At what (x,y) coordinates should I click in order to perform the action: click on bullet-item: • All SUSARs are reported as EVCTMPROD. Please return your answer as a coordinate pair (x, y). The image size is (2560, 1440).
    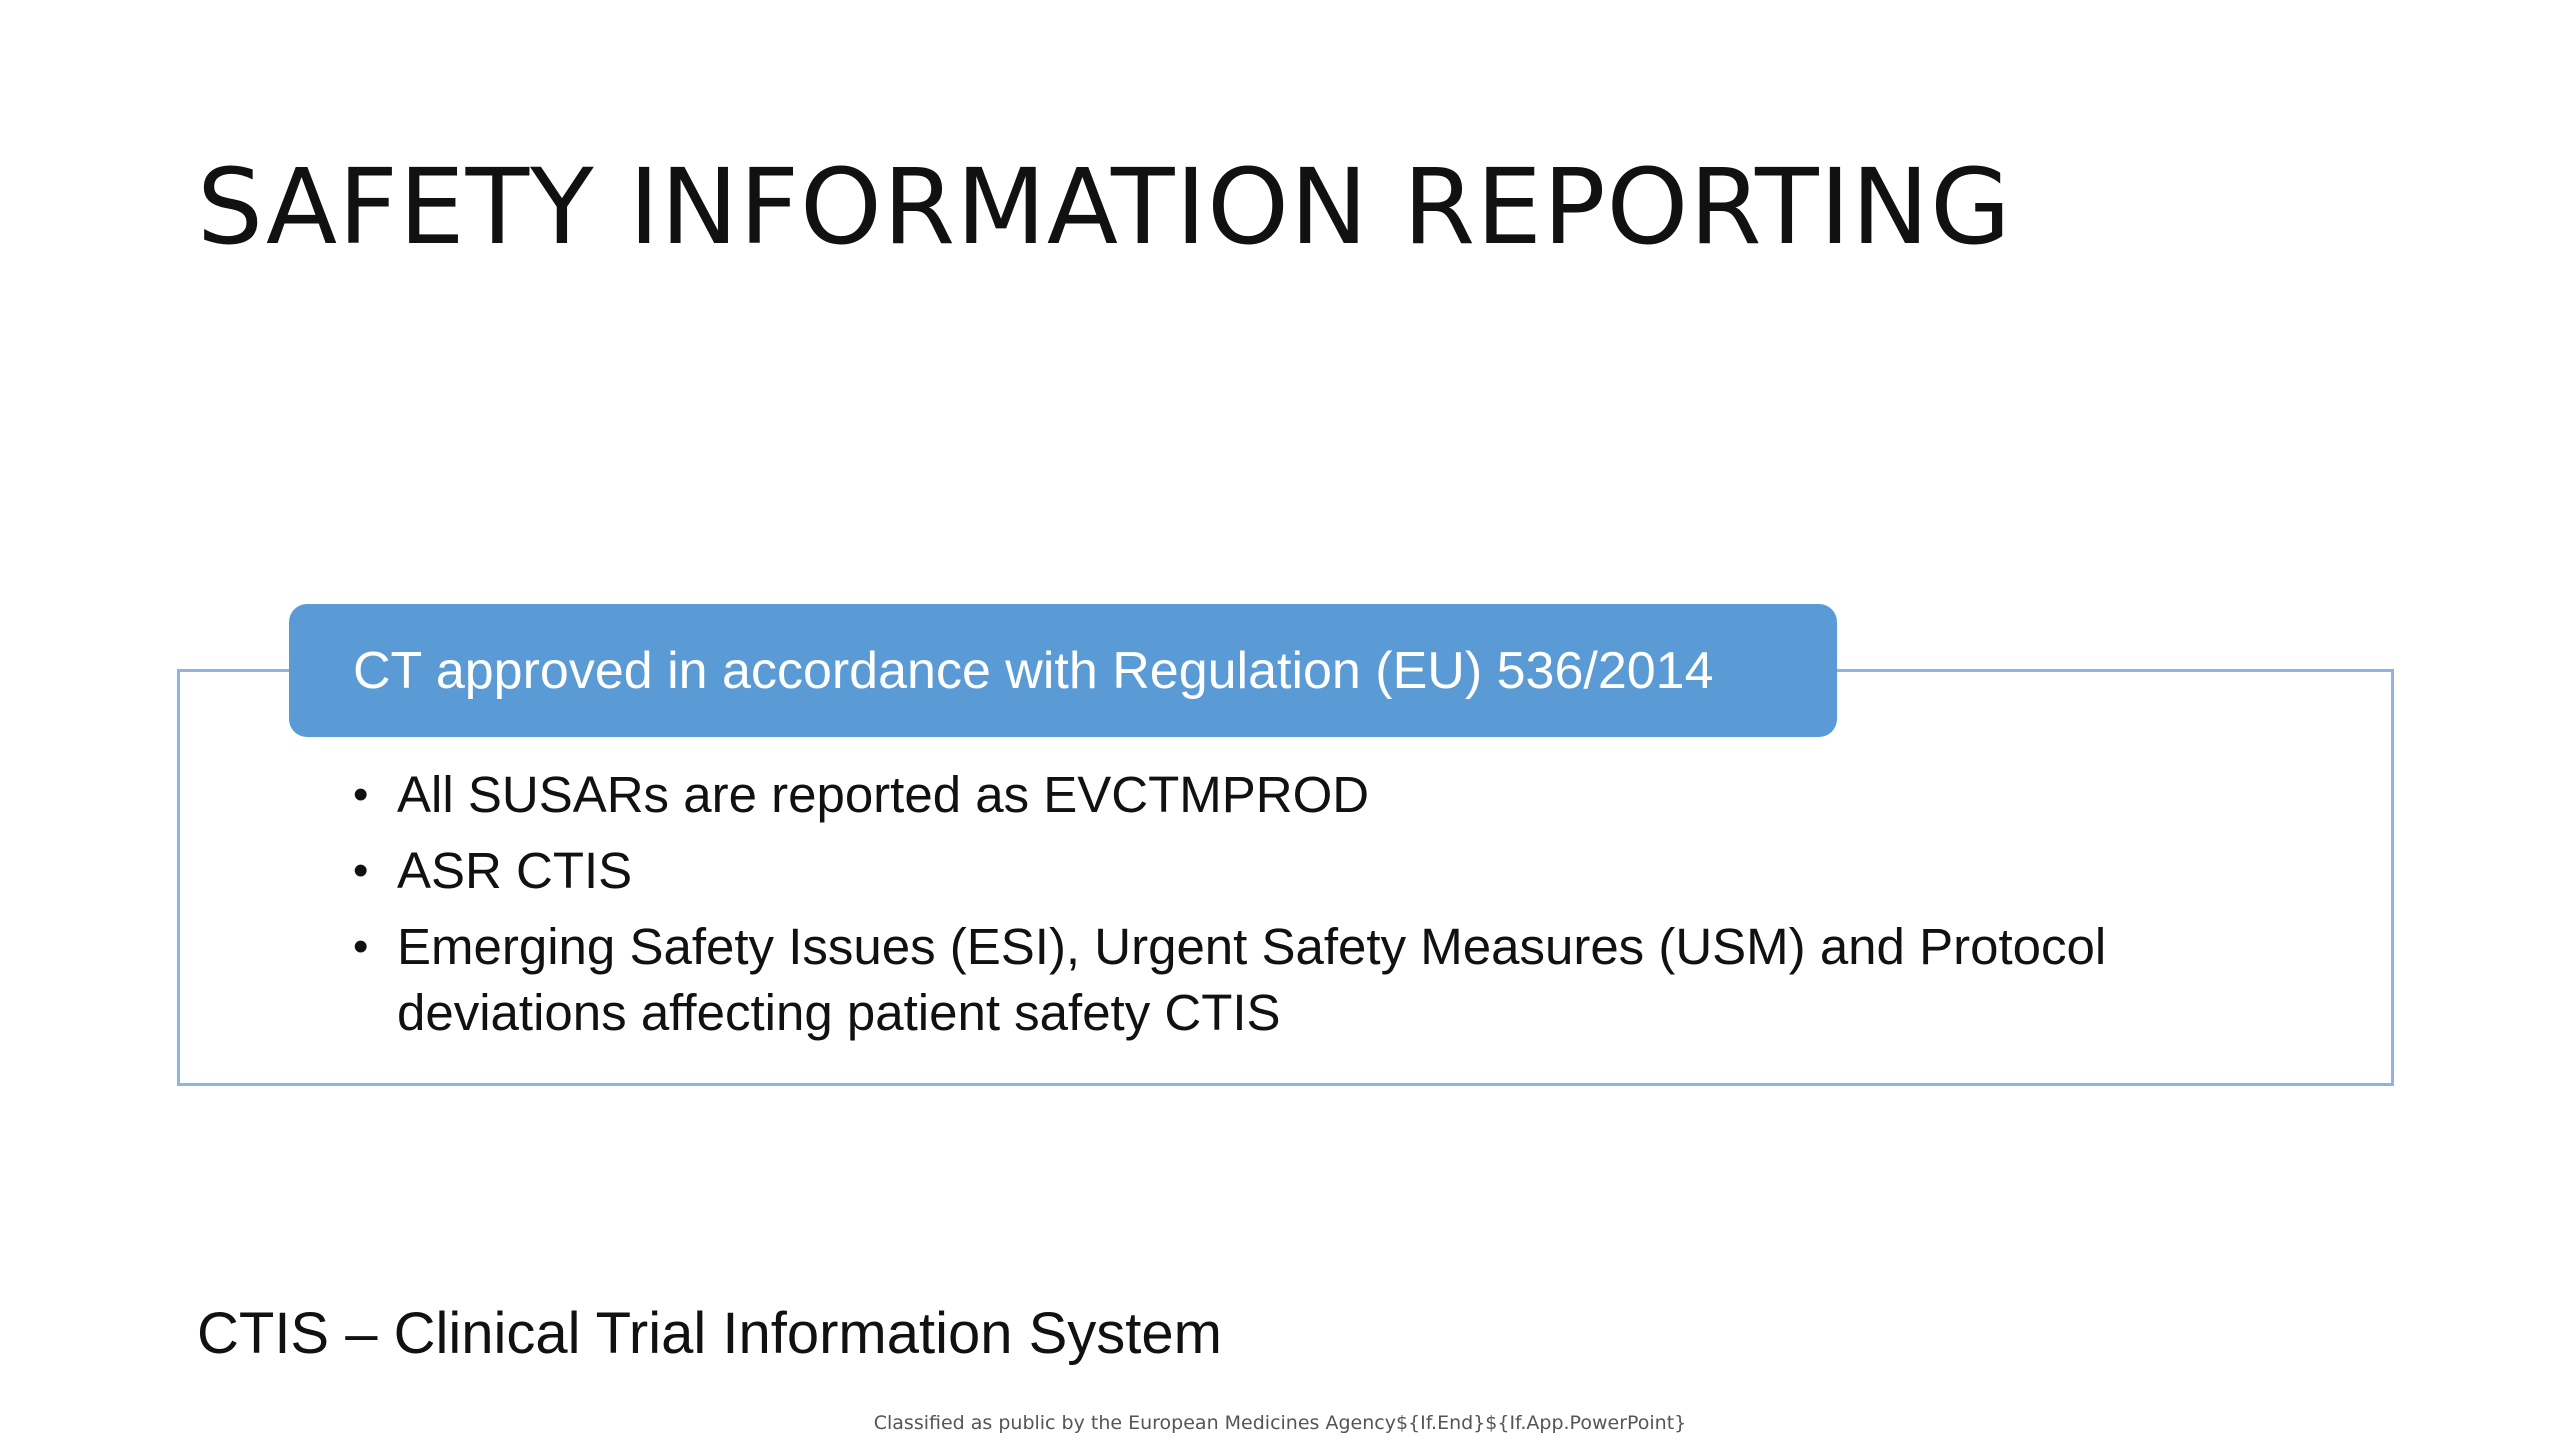
    Looking at the image, I should click on (1345, 795).